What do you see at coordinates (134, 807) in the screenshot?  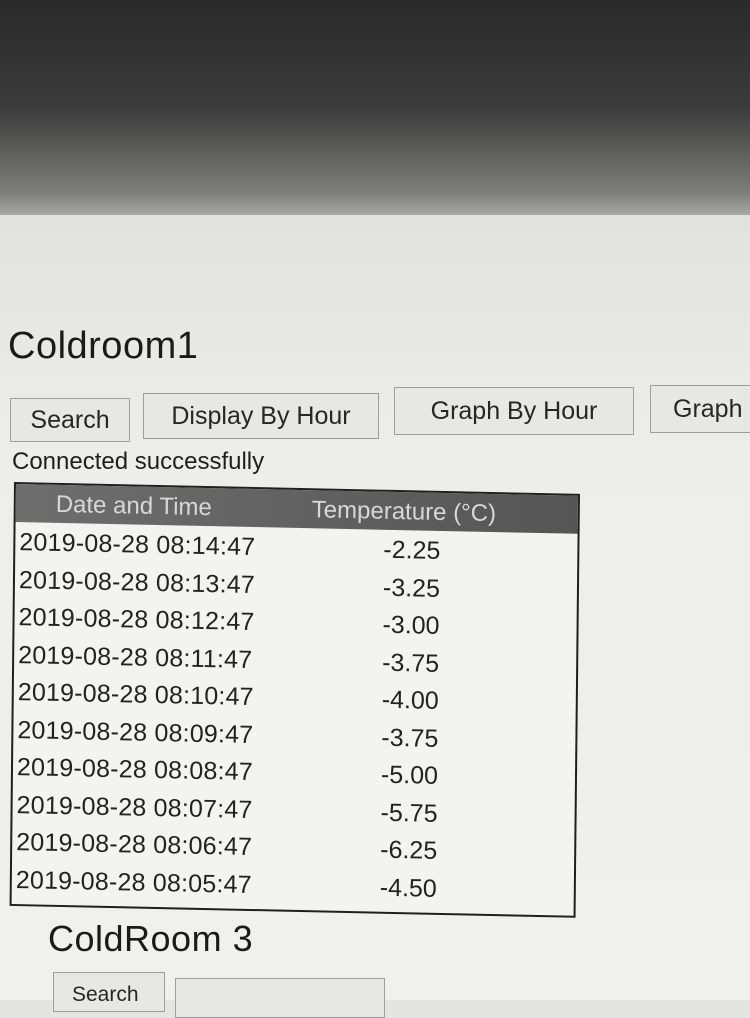 I see `cell-datetime: 2019-08-28 08:07:47` at bounding box center [134, 807].